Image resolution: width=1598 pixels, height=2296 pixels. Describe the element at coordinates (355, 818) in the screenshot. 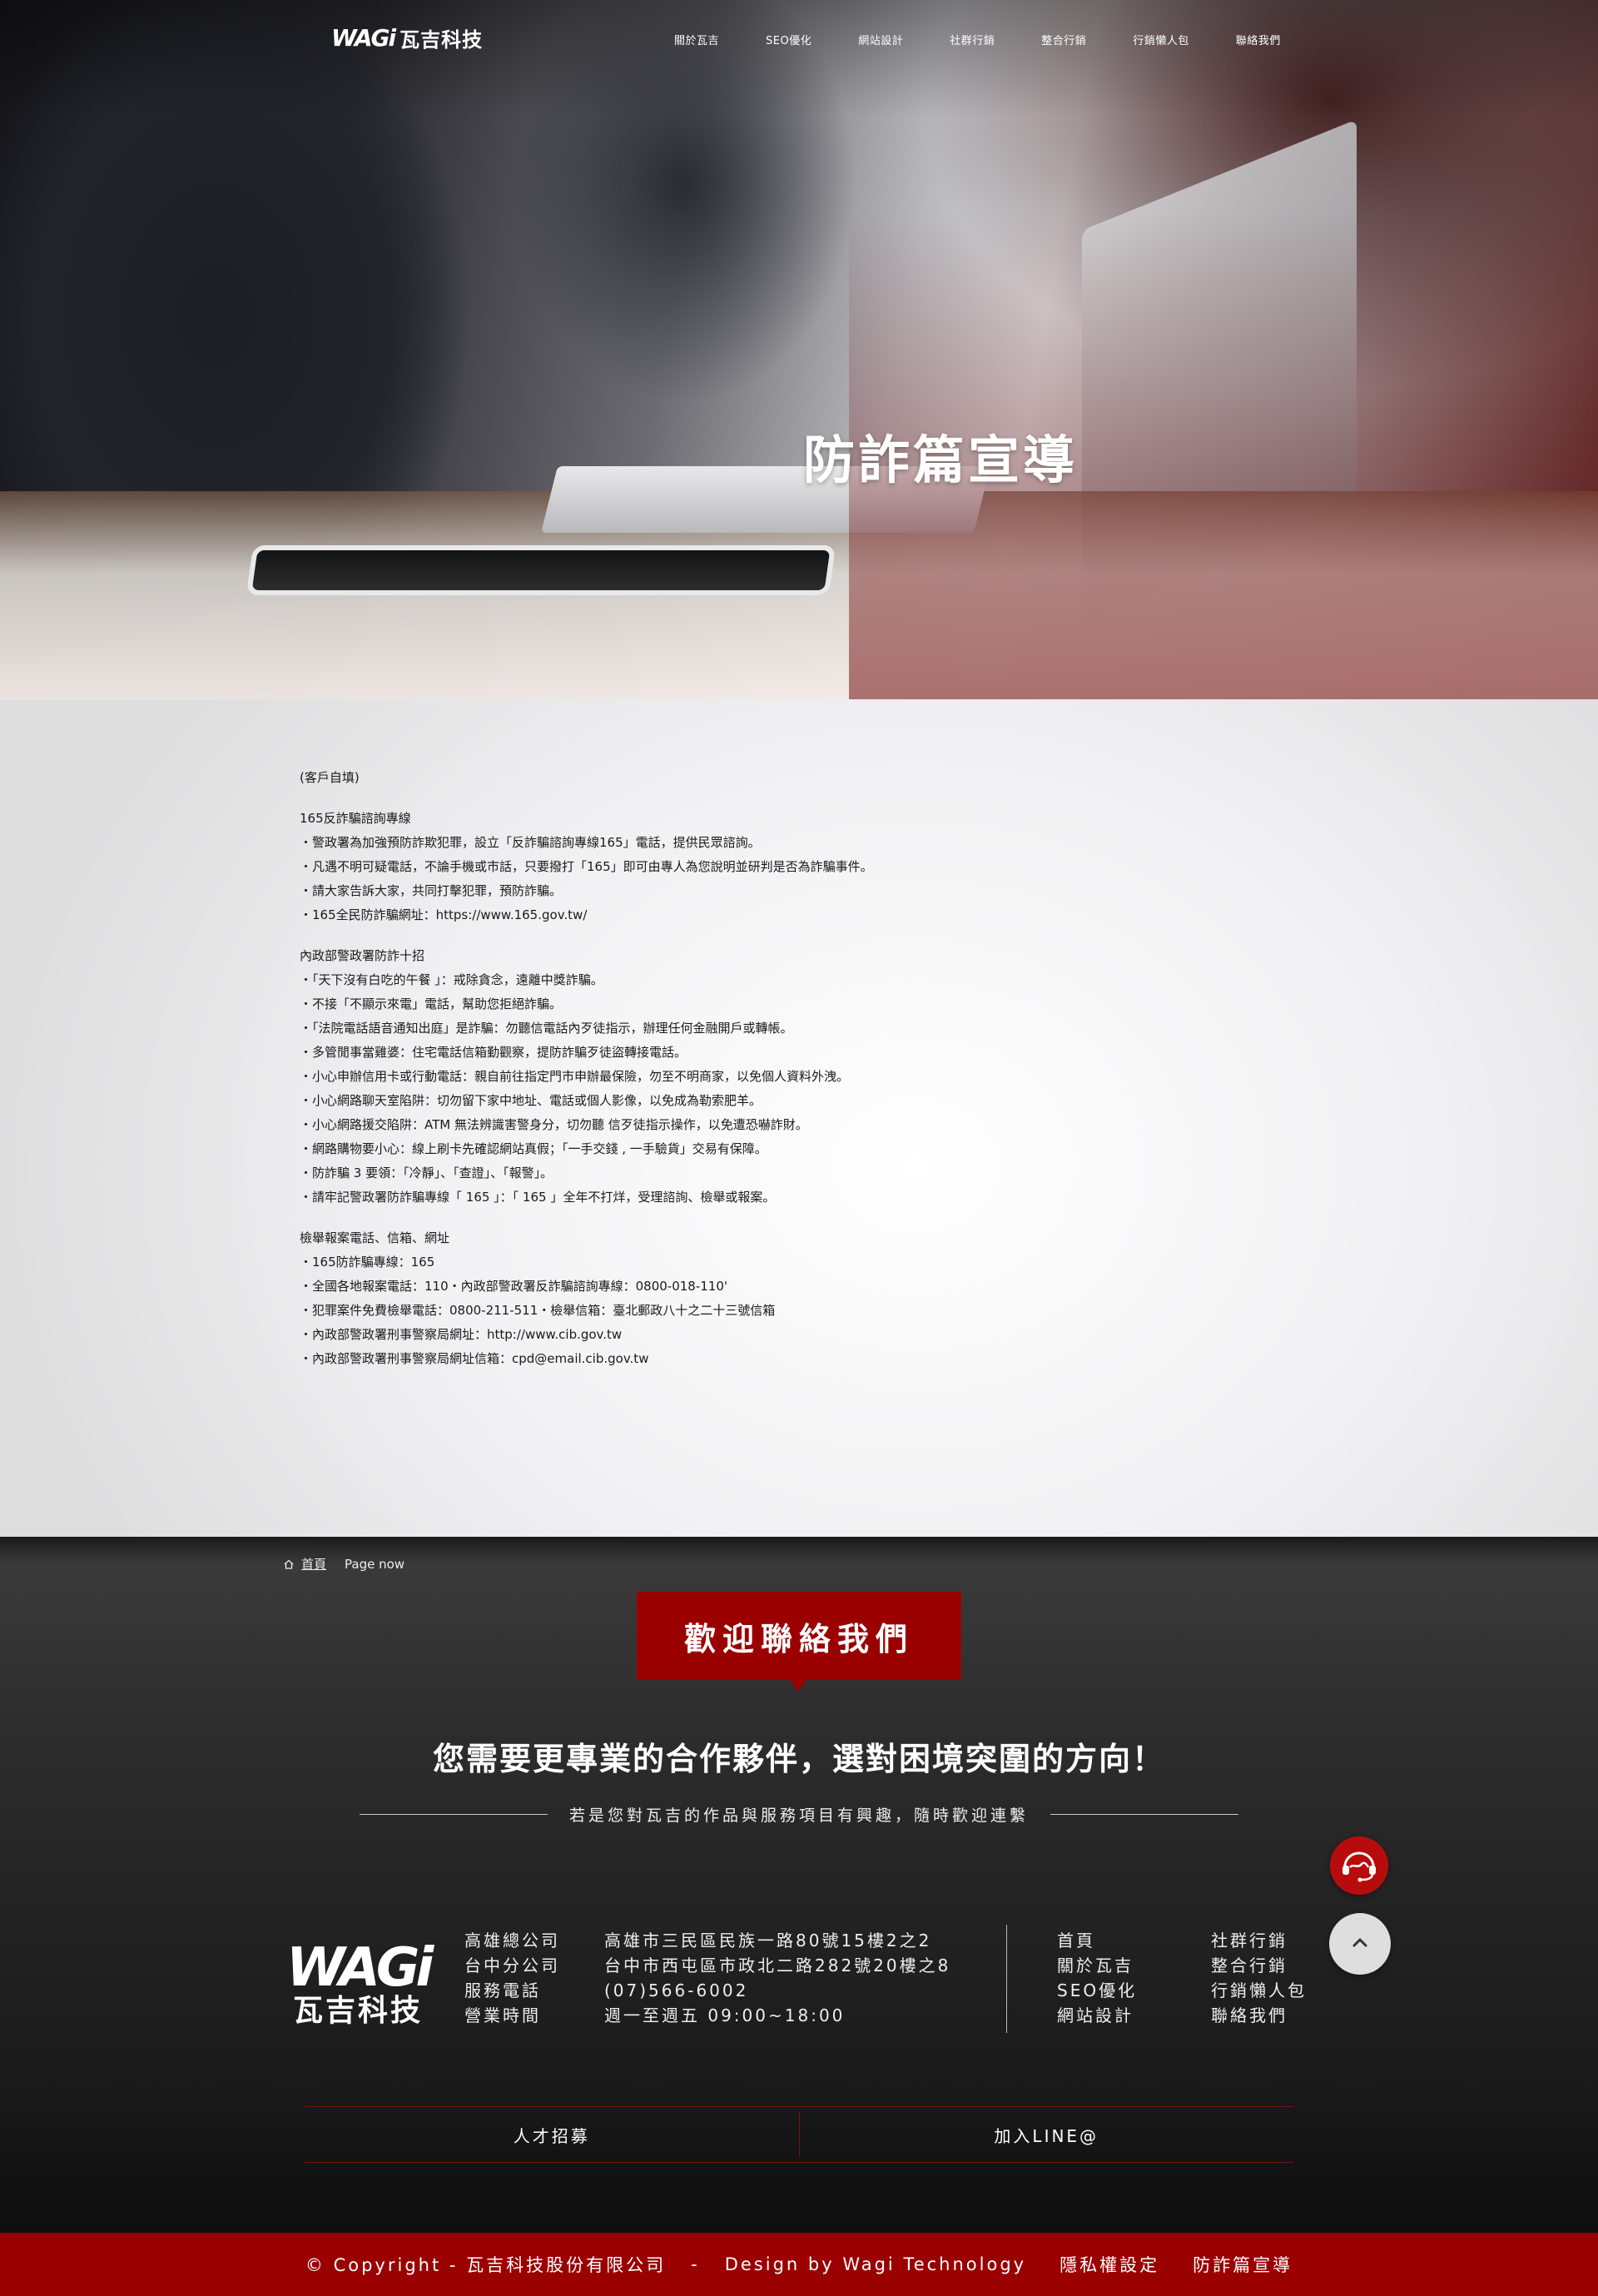

I see `section-heading: 165反詐騙諮詢專線` at that location.